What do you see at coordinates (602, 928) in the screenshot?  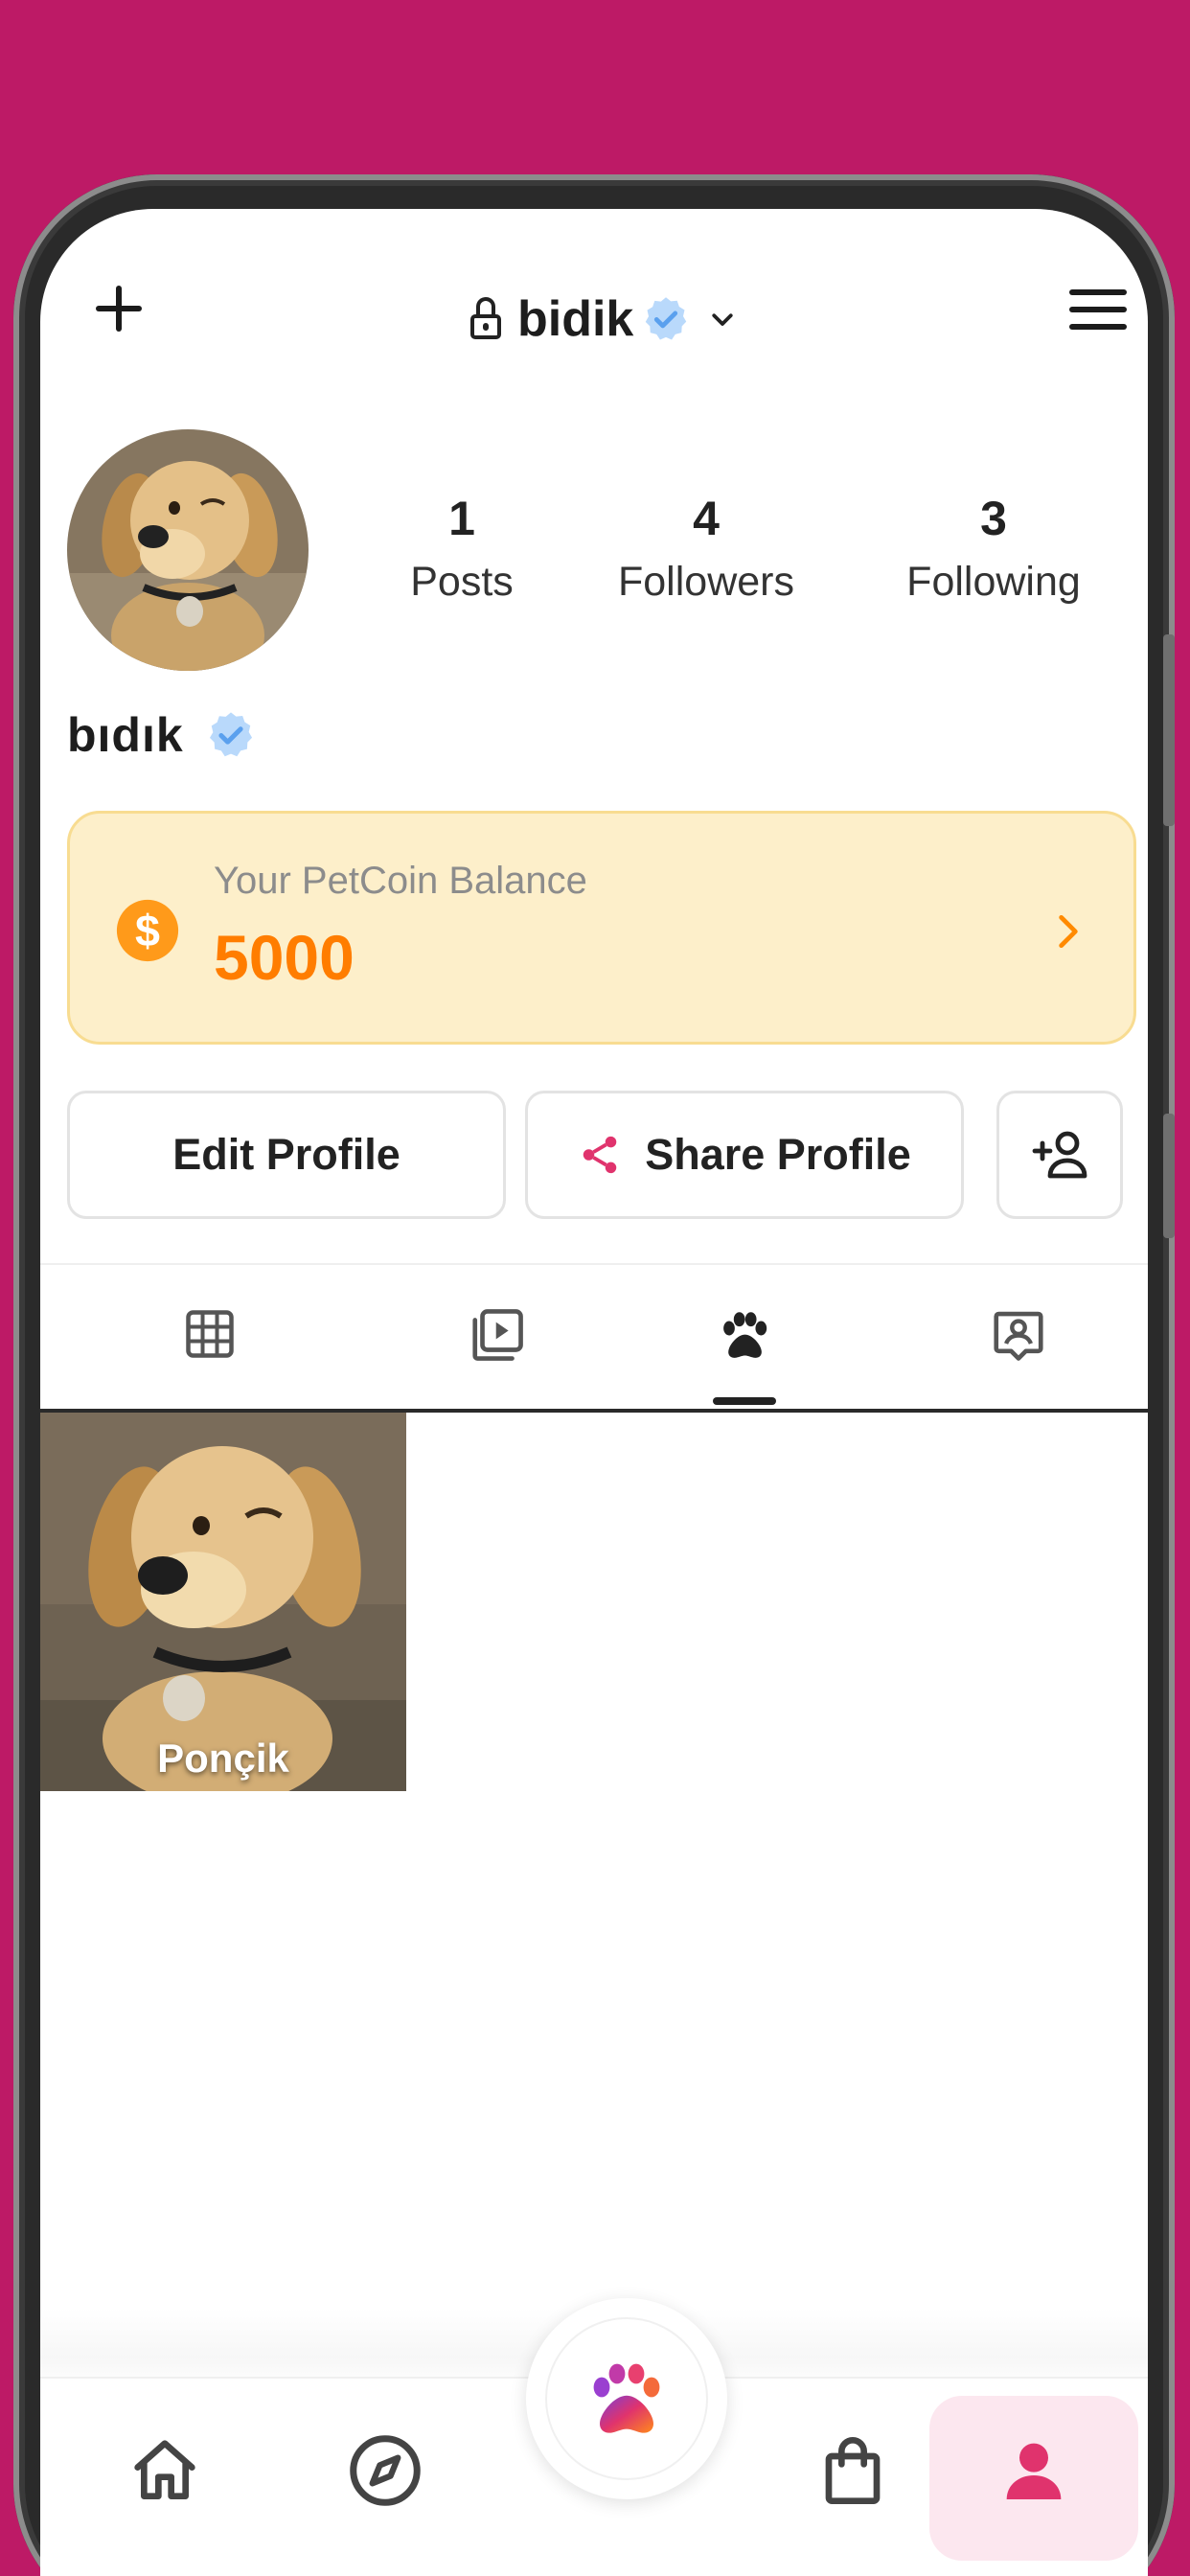 I see `petcoin-card: $ Your PetCoin Balance 5000` at bounding box center [602, 928].